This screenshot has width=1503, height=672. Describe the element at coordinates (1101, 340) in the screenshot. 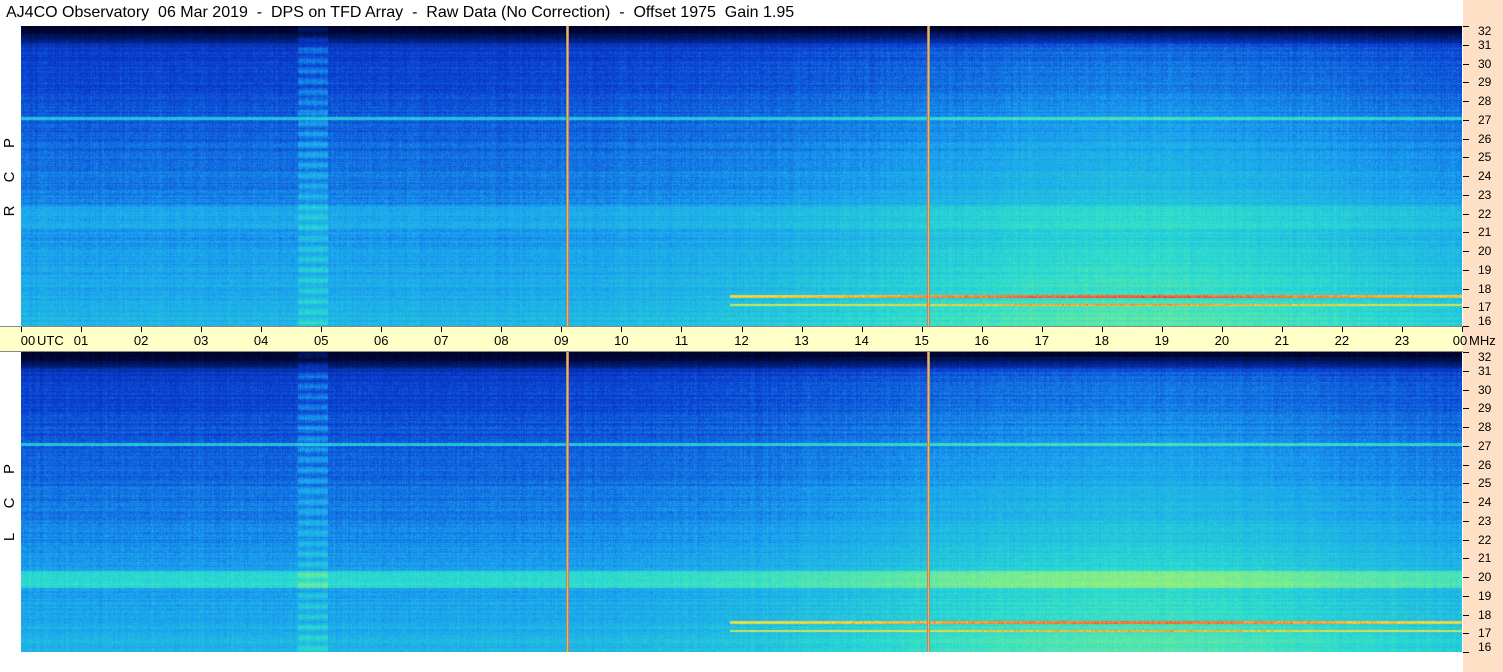

I see `time-tick-label: 18` at that location.